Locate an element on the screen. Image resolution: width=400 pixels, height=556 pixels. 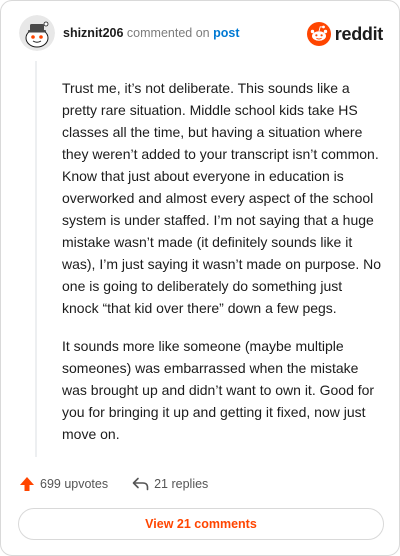
post-link: post is located at coordinates (226, 33).